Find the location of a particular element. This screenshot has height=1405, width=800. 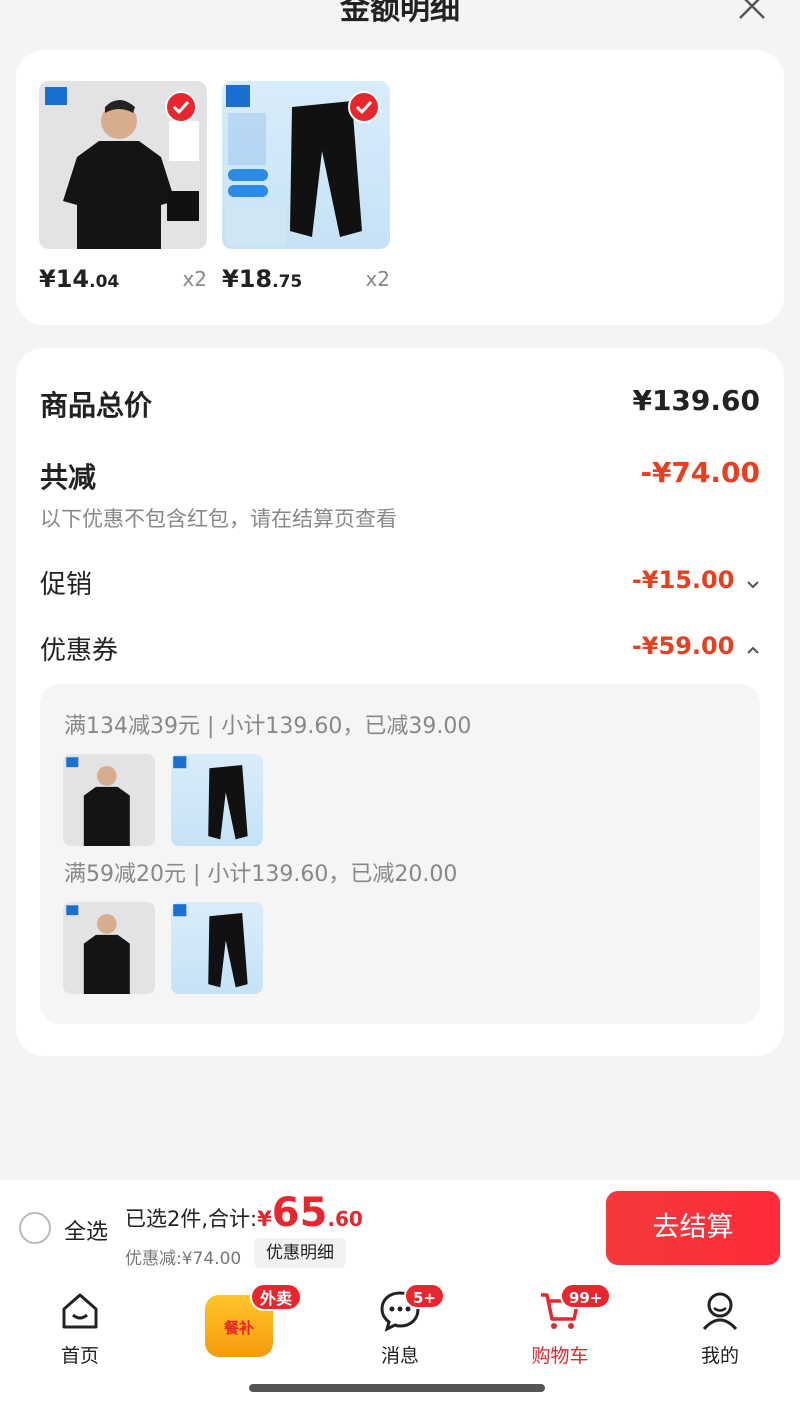

discount-note: 以下优惠不包含红包，请在结算页查看 is located at coordinates (400, 518).